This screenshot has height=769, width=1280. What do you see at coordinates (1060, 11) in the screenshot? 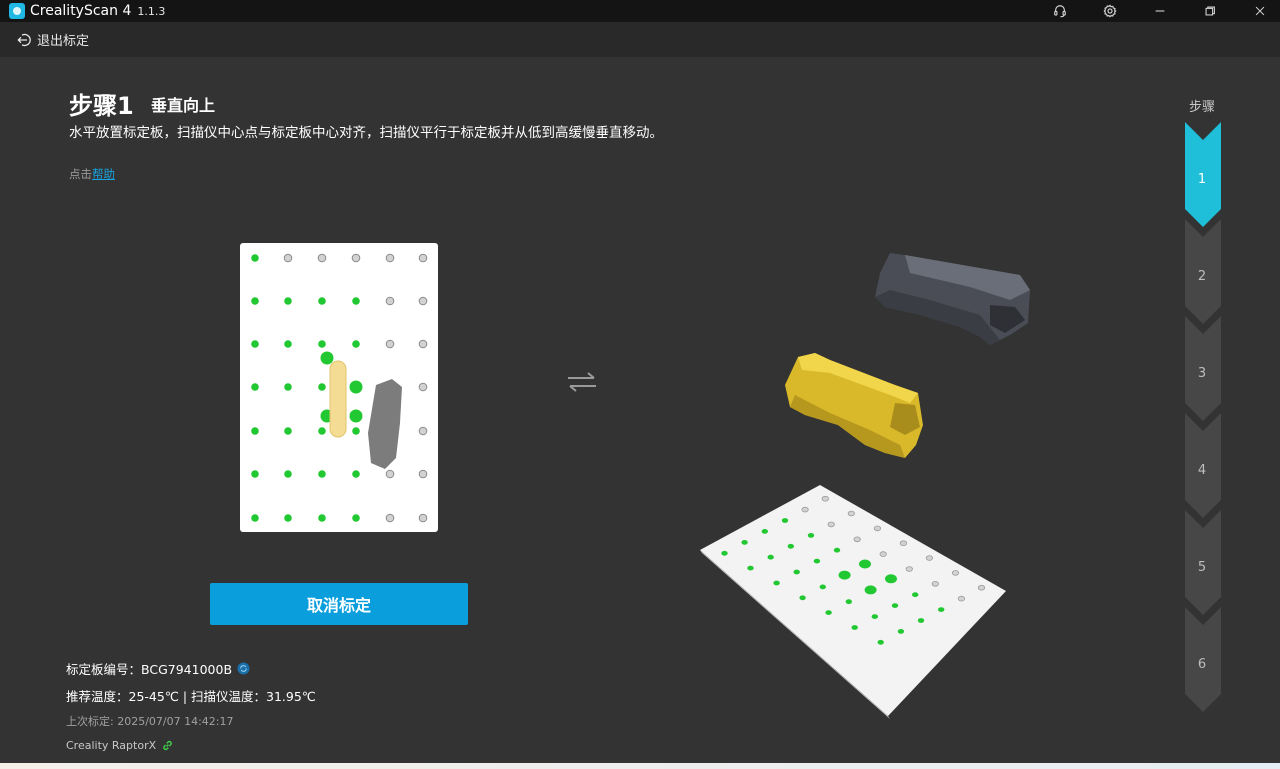
I see `headset-icon` at bounding box center [1060, 11].